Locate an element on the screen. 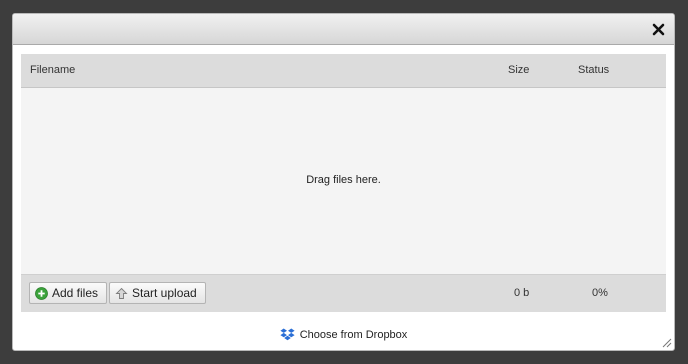  file-list-header: Filename Size Status is located at coordinates (343, 71).